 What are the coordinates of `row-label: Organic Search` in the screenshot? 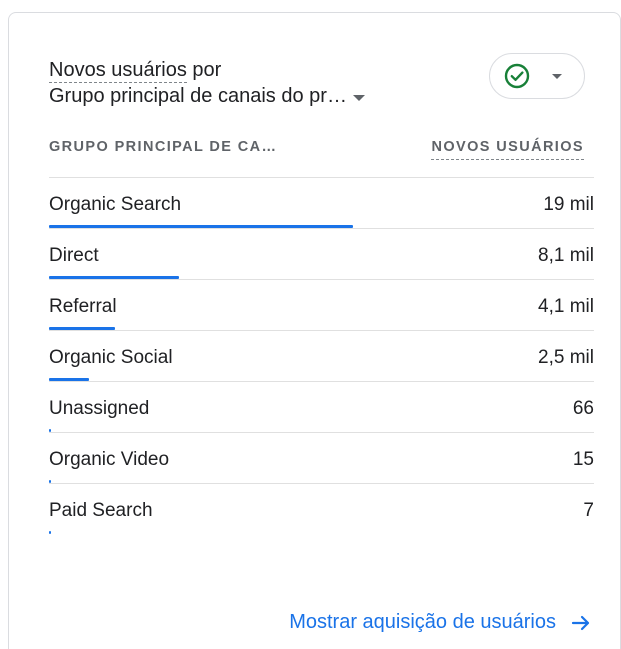 It's located at (115, 204).